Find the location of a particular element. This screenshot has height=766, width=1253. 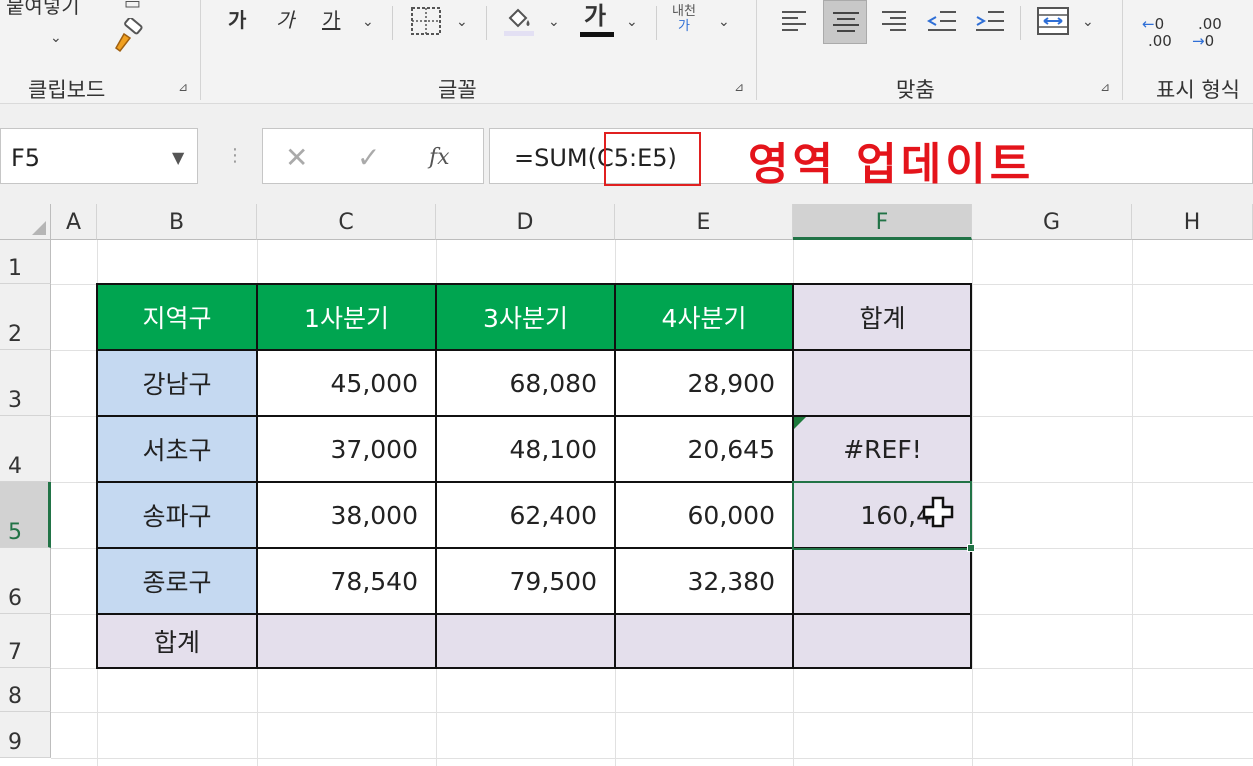

phonetic-chevron-icon: ⌄ is located at coordinates (724, 22).